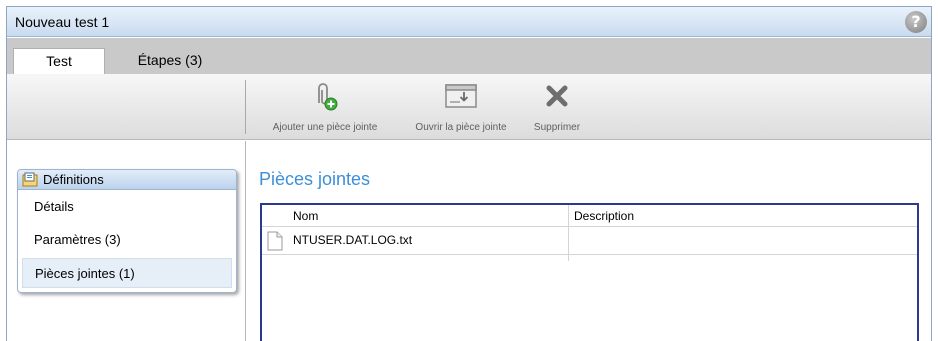  I want to click on definitions-header: Définitions, so click(127, 180).